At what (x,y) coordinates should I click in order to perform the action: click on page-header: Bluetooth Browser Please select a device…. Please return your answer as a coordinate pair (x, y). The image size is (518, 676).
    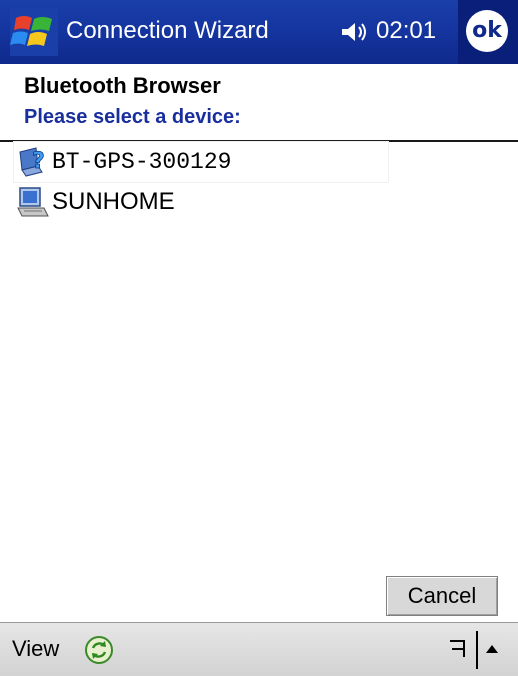
    Looking at the image, I should click on (259, 103).